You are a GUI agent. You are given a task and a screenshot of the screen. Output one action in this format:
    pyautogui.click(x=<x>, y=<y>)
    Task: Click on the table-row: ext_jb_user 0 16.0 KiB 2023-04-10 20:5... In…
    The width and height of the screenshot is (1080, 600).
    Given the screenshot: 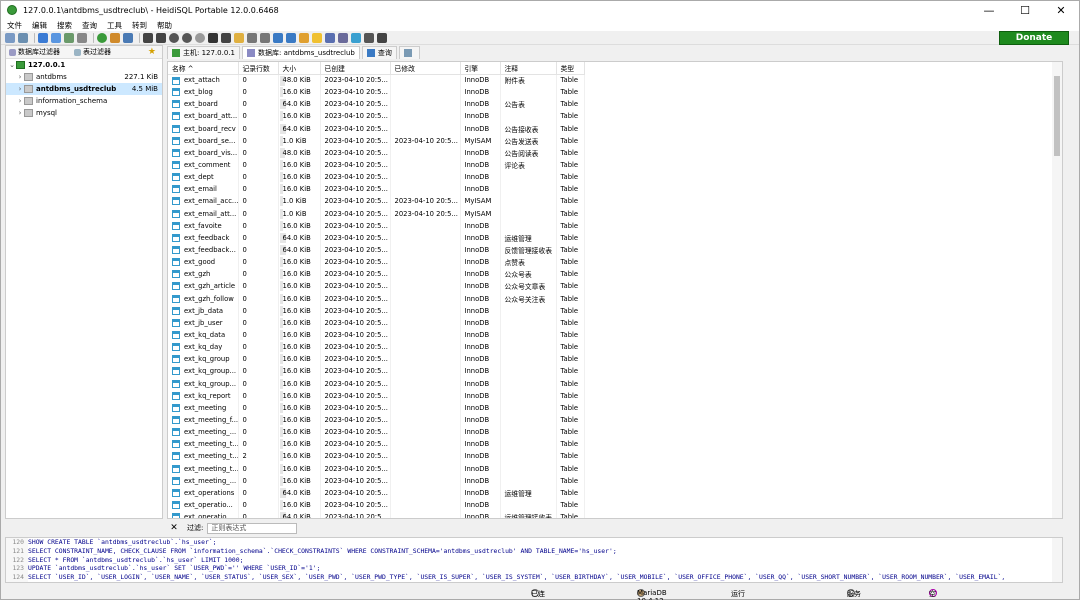 What is the action you would take?
    pyautogui.click(x=376, y=322)
    